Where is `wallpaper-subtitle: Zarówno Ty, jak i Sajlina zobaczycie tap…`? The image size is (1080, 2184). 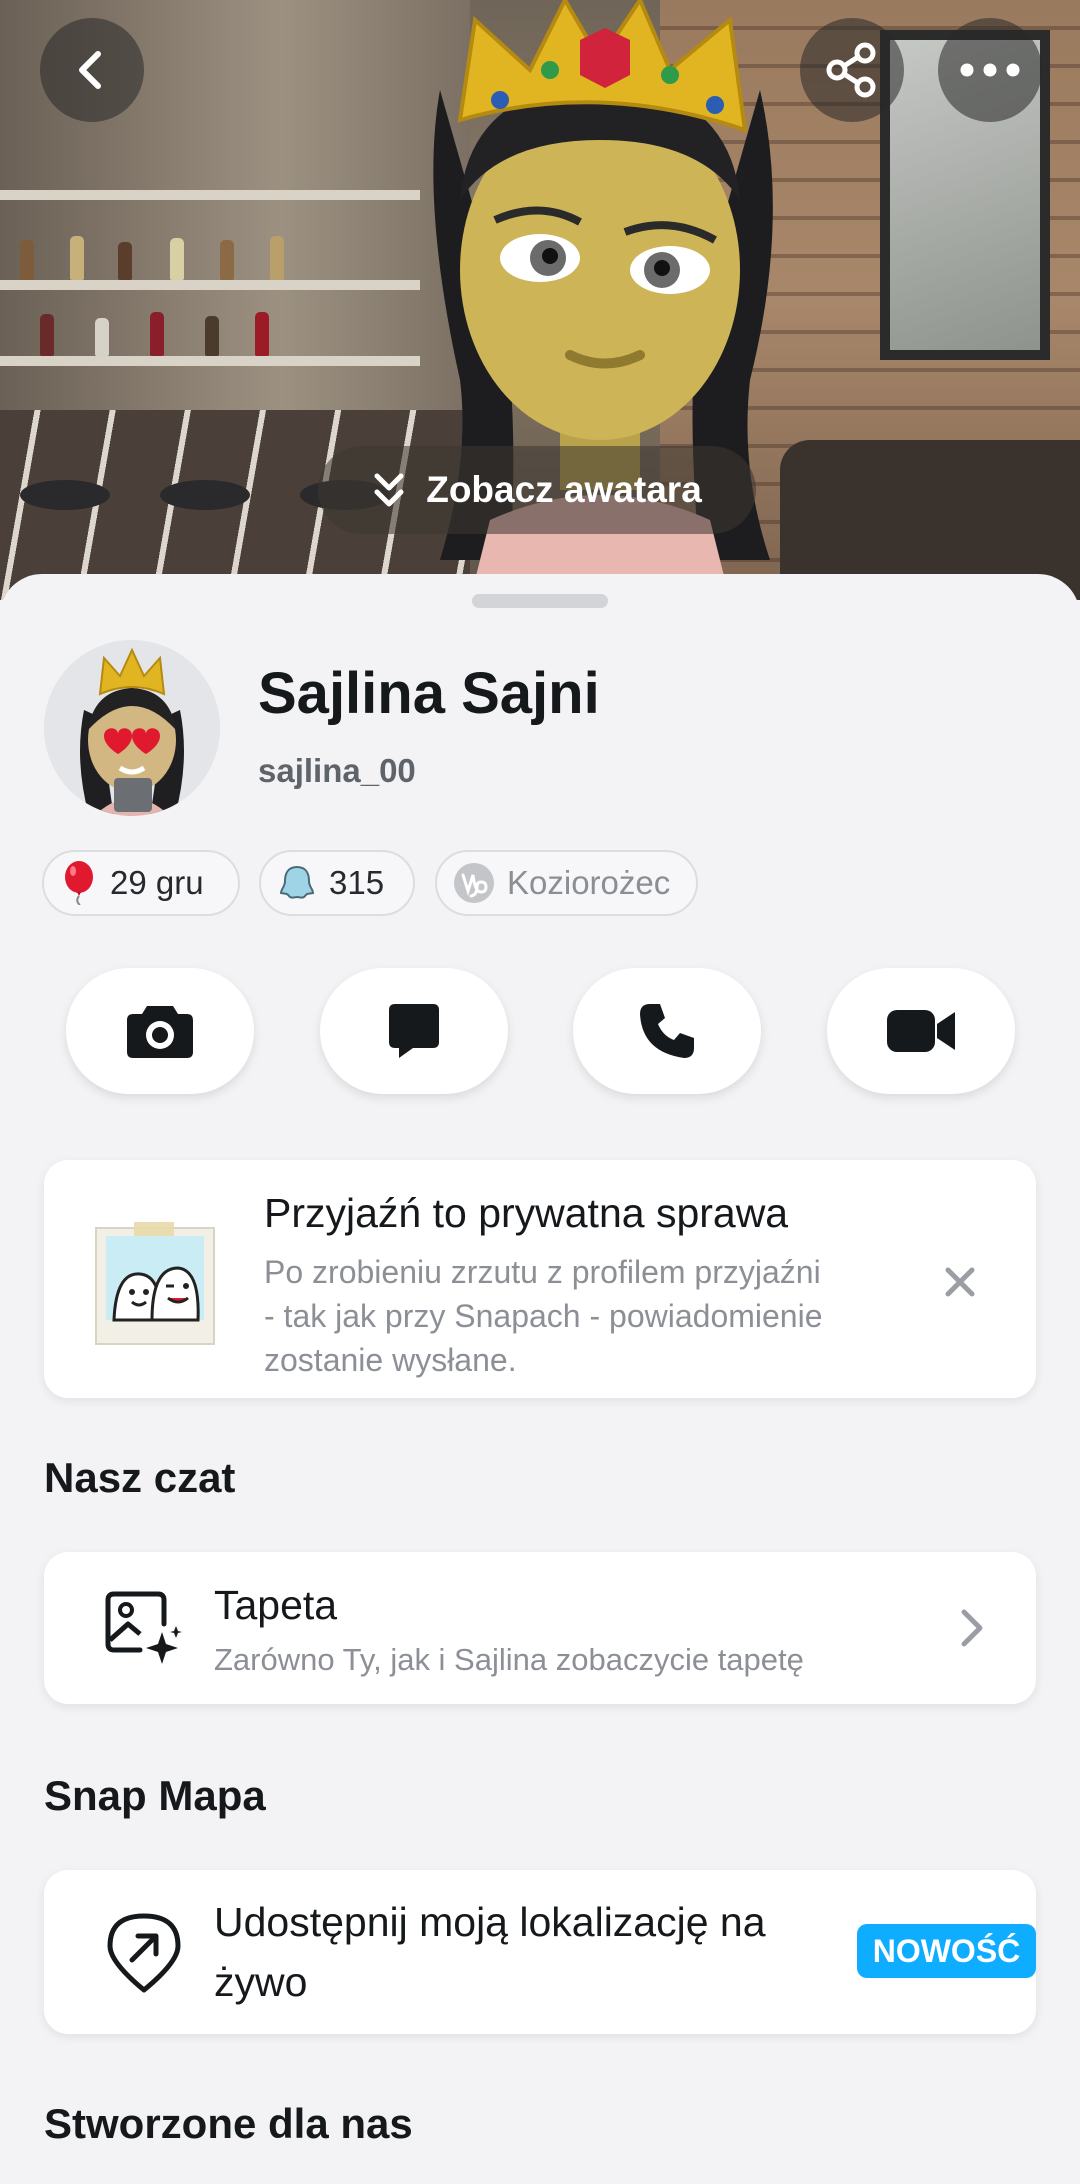 wallpaper-subtitle: Zarówno Ty, jak i Sajlina zobaczycie tap… is located at coordinates (509, 1659).